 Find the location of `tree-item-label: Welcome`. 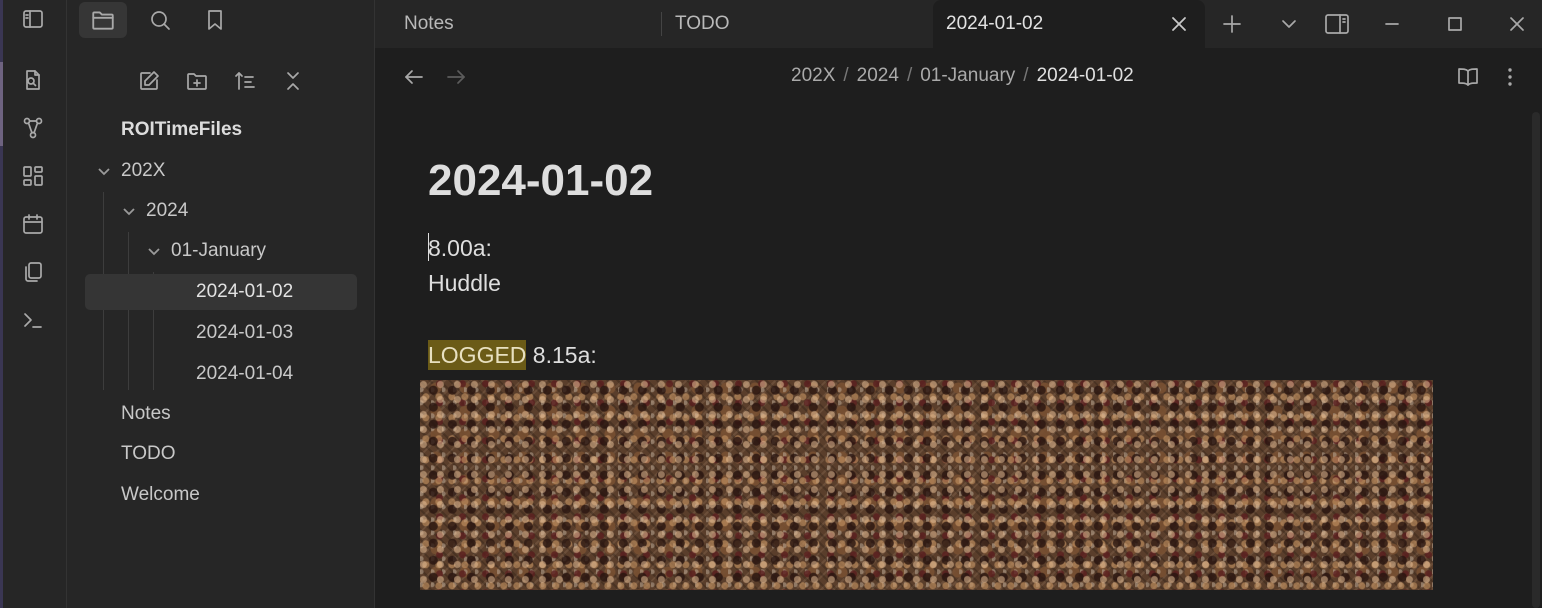

tree-item-label: Welcome is located at coordinates (160, 494).